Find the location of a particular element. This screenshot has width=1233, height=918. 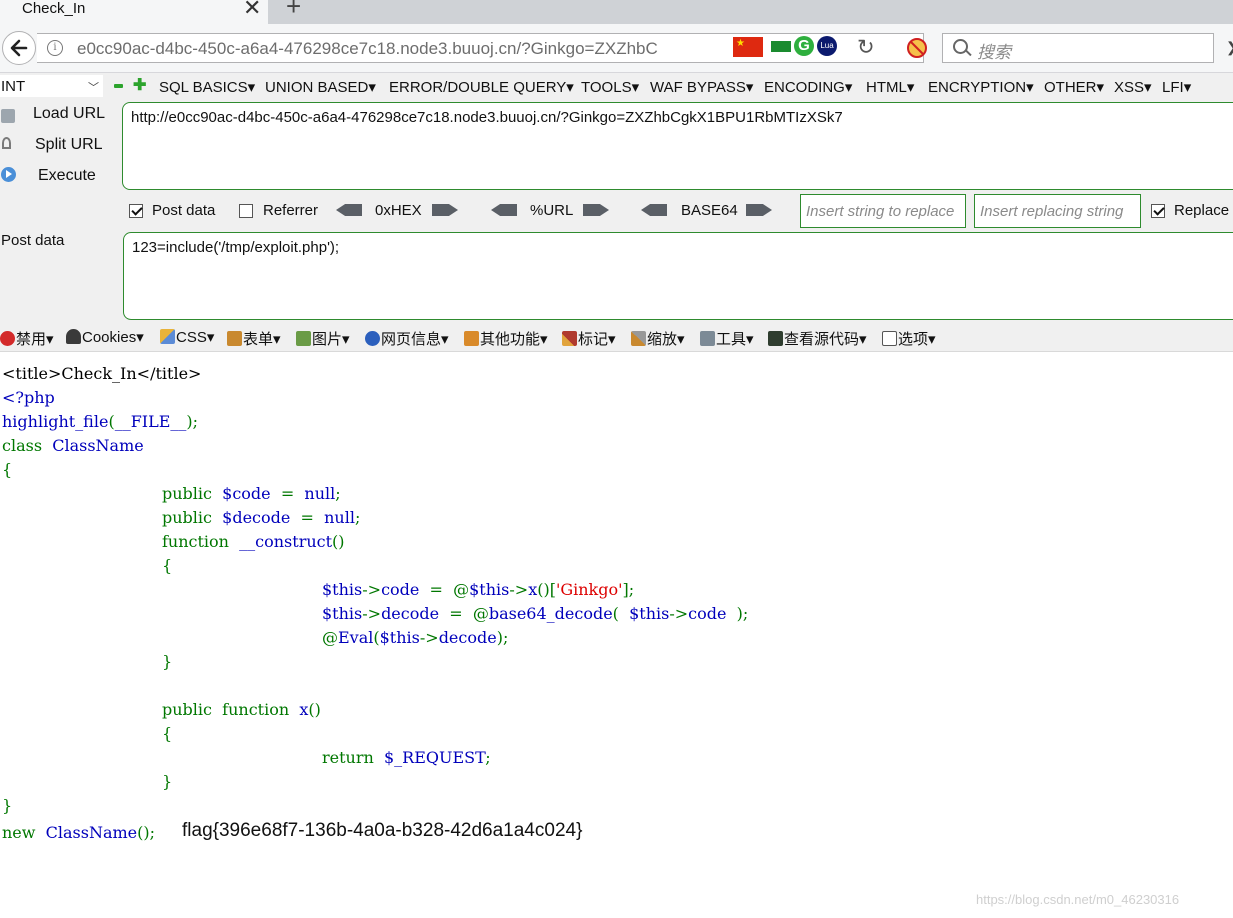

extension-g-icon: G is located at coordinates (804, 46).